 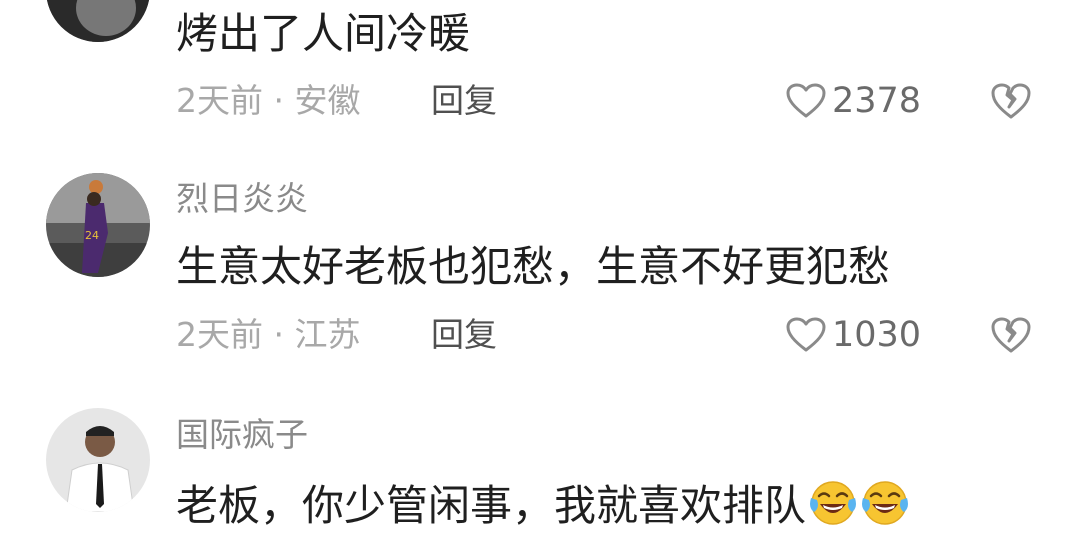 What do you see at coordinates (877, 335) in the screenshot?
I see `like-count: 1030` at bounding box center [877, 335].